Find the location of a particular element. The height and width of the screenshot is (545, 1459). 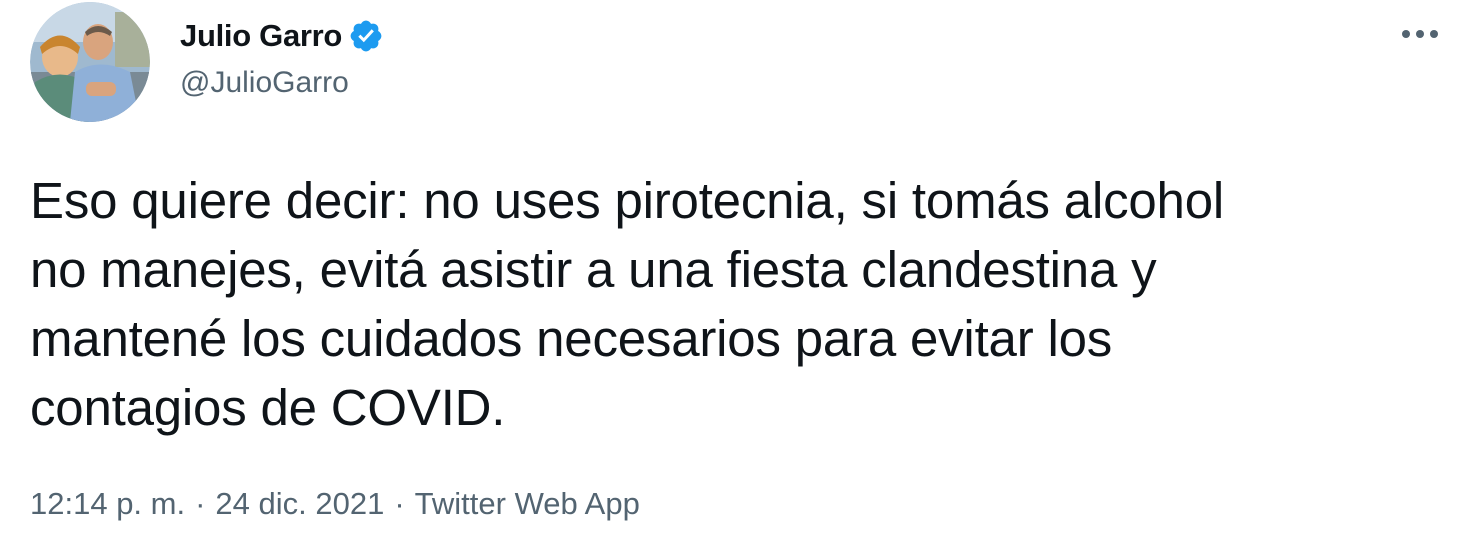

more-options-icon is located at coordinates (1420, 34).